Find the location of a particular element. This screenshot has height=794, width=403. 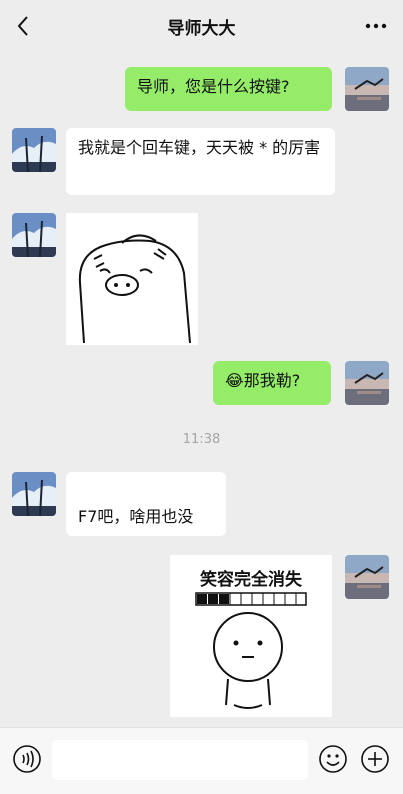

chat-title: 导师大大 is located at coordinates (201, 28).